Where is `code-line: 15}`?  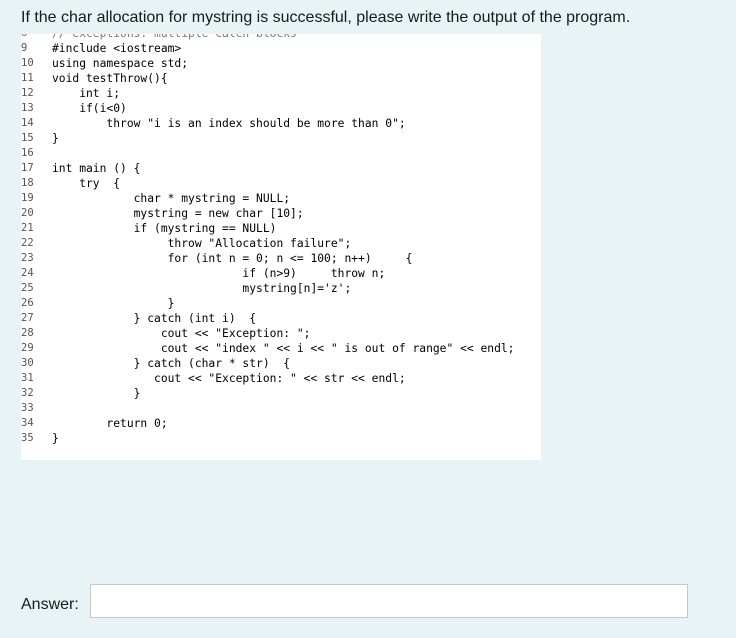
code-line: 15} is located at coordinates (281, 138).